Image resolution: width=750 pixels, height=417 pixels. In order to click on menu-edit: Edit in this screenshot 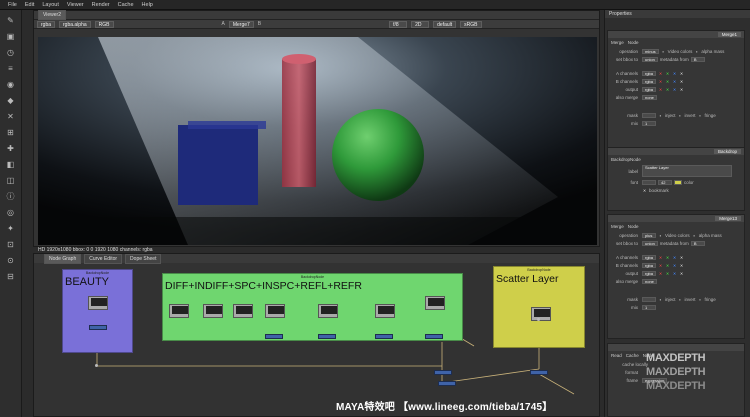, I will do `click(29, 5)`.